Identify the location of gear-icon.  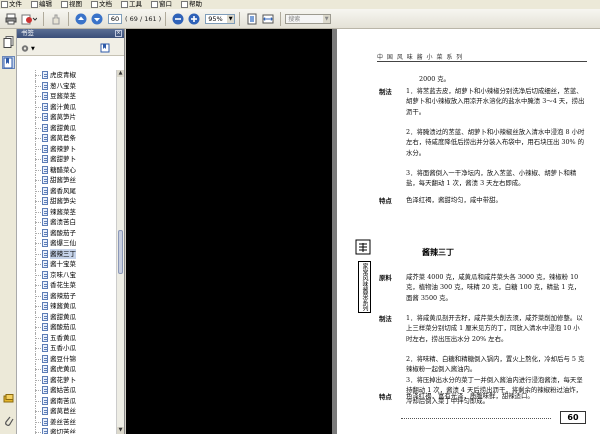
(25, 48).